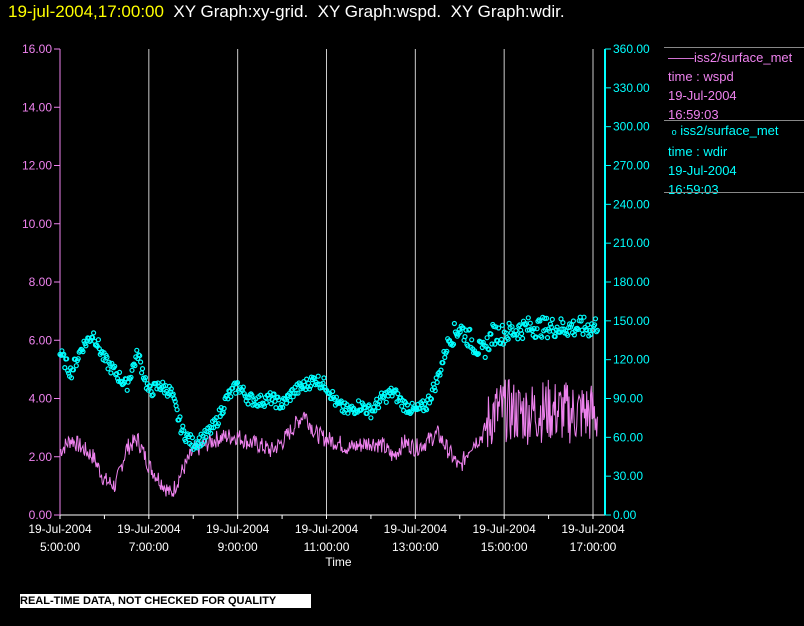 Image resolution: width=804 pixels, height=626 pixels. I want to click on right-tick-label: 30.00, so click(628, 476).